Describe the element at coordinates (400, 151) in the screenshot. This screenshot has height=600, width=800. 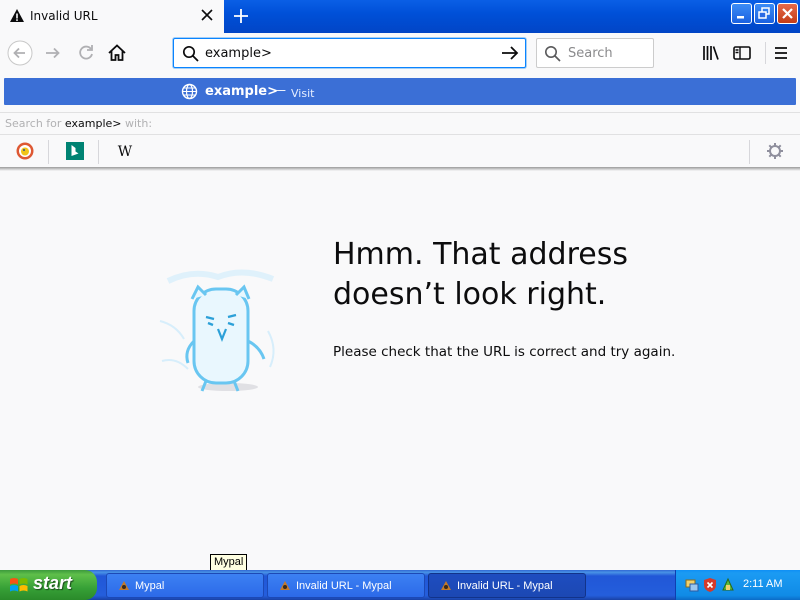
I see `search-engine-row: W` at that location.